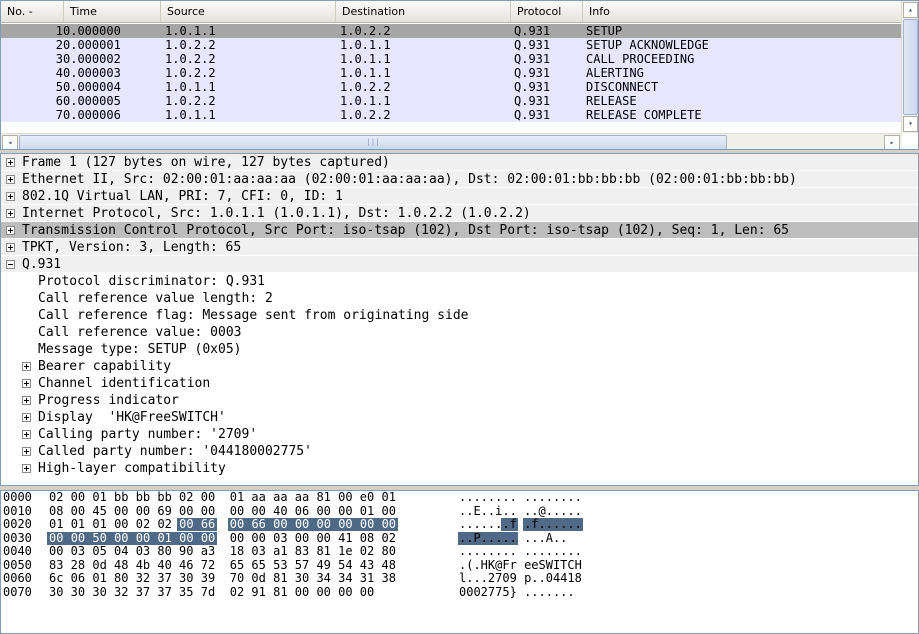 The width and height of the screenshot is (919, 634). What do you see at coordinates (459, 264) in the screenshot?
I see `protocol-tree-item: Q.931` at bounding box center [459, 264].